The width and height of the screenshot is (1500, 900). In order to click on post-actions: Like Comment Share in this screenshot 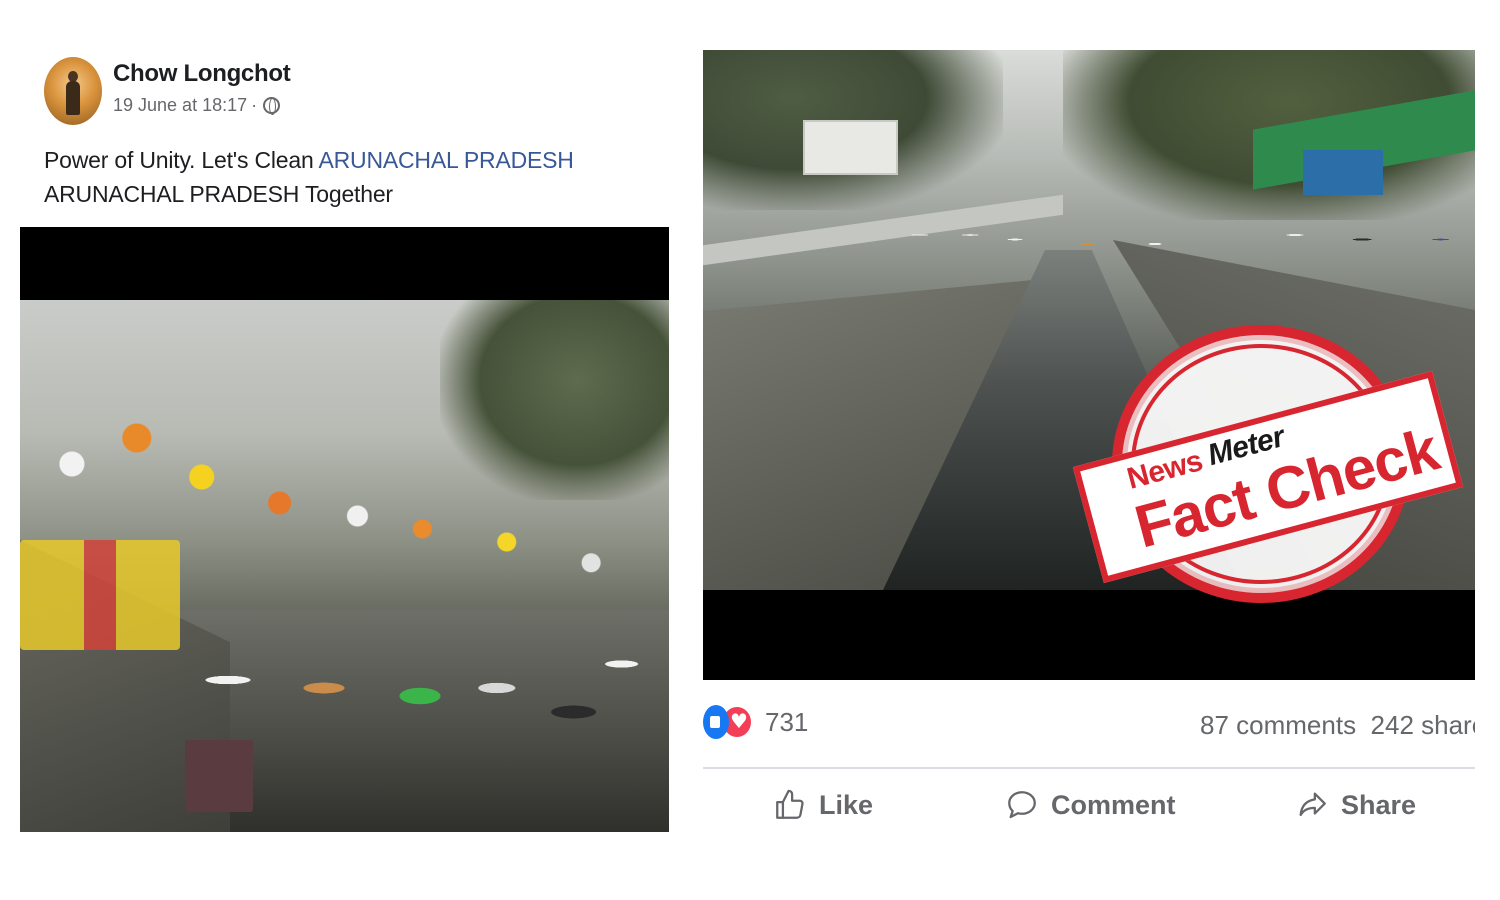, I will do `click(1089, 812)`.